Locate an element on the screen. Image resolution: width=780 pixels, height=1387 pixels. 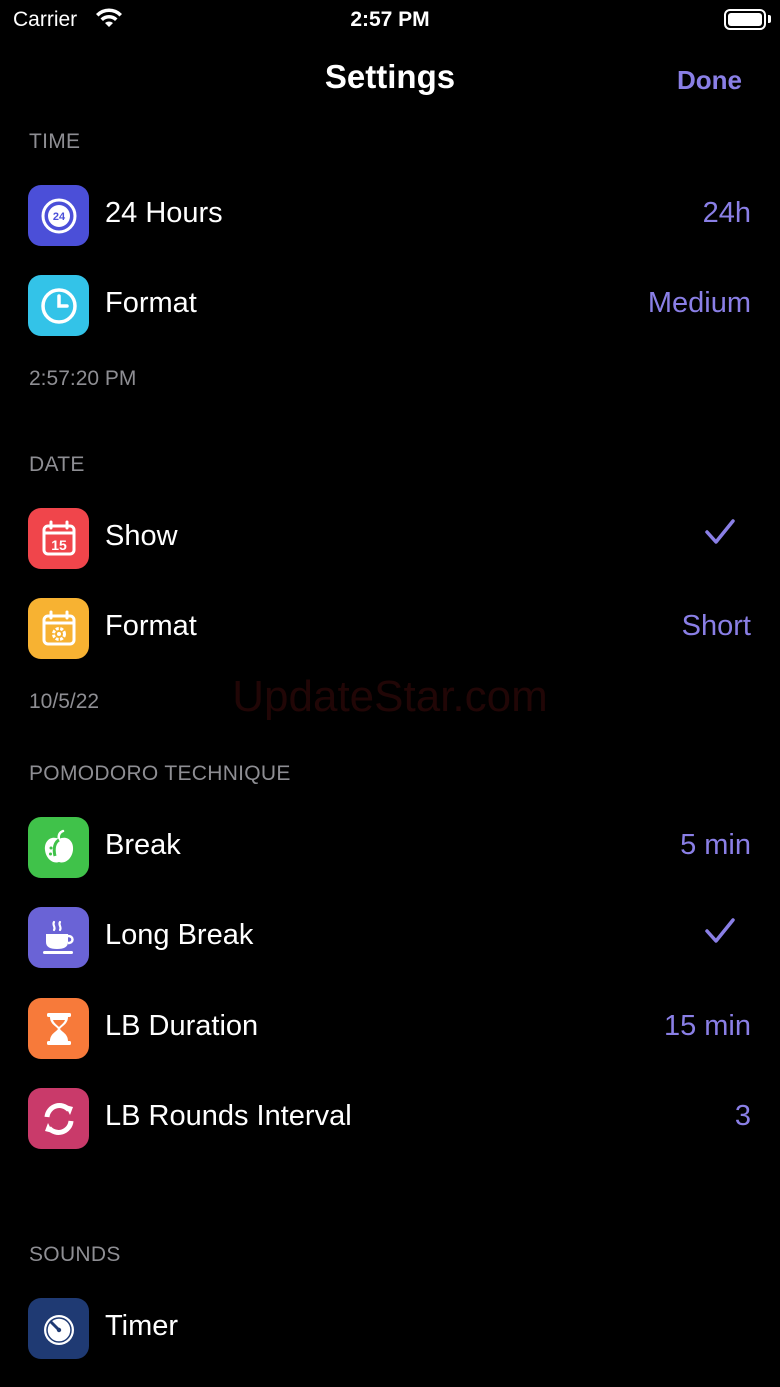
cycle-arrows-icon is located at coordinates (58, 1118).